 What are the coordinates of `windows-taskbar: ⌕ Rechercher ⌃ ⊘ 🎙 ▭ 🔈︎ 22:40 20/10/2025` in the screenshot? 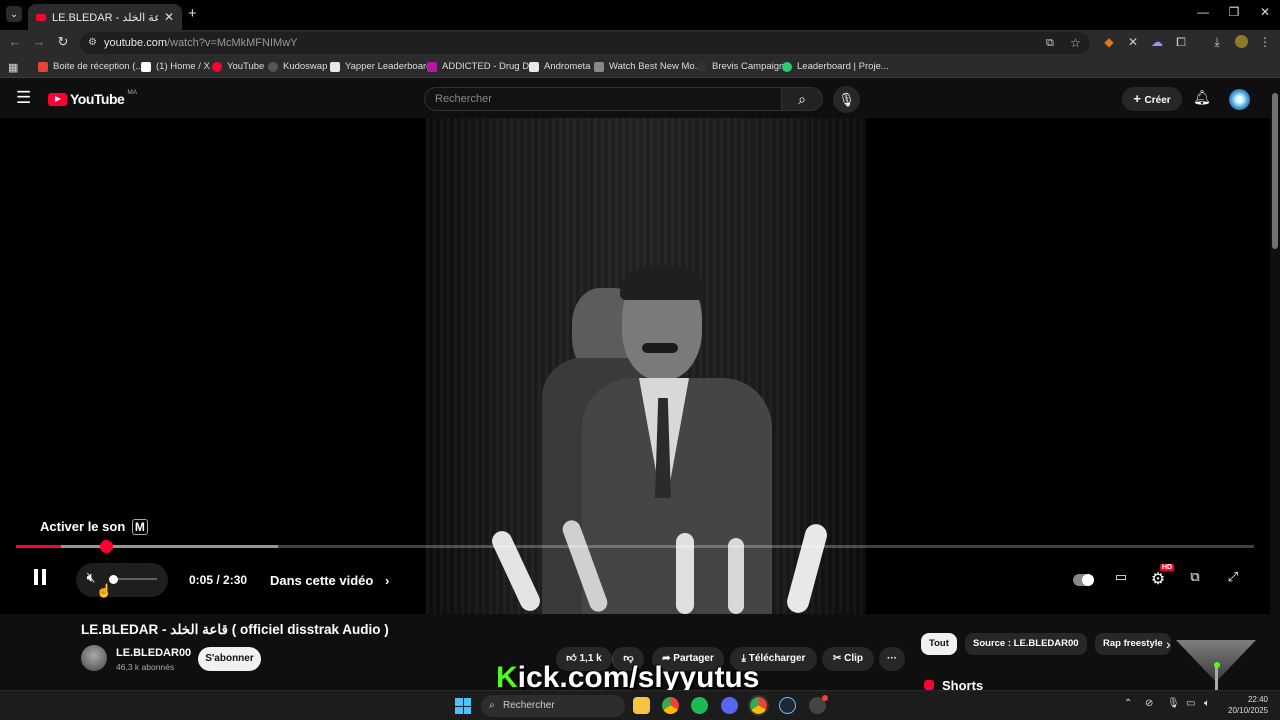 It's located at (640, 705).